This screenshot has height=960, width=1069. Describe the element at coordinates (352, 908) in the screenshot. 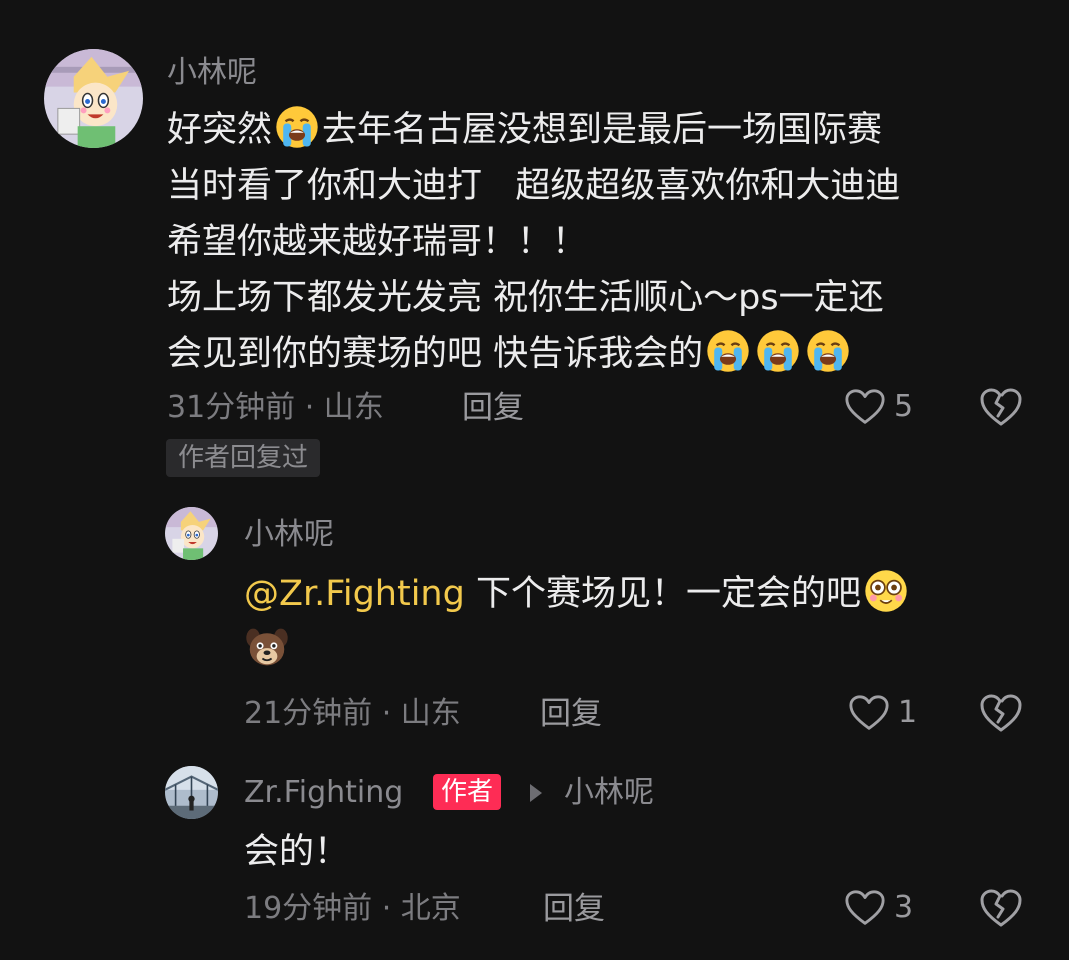

I see `author-reply-timestamp-location: 19分钟前 · 北京` at that location.